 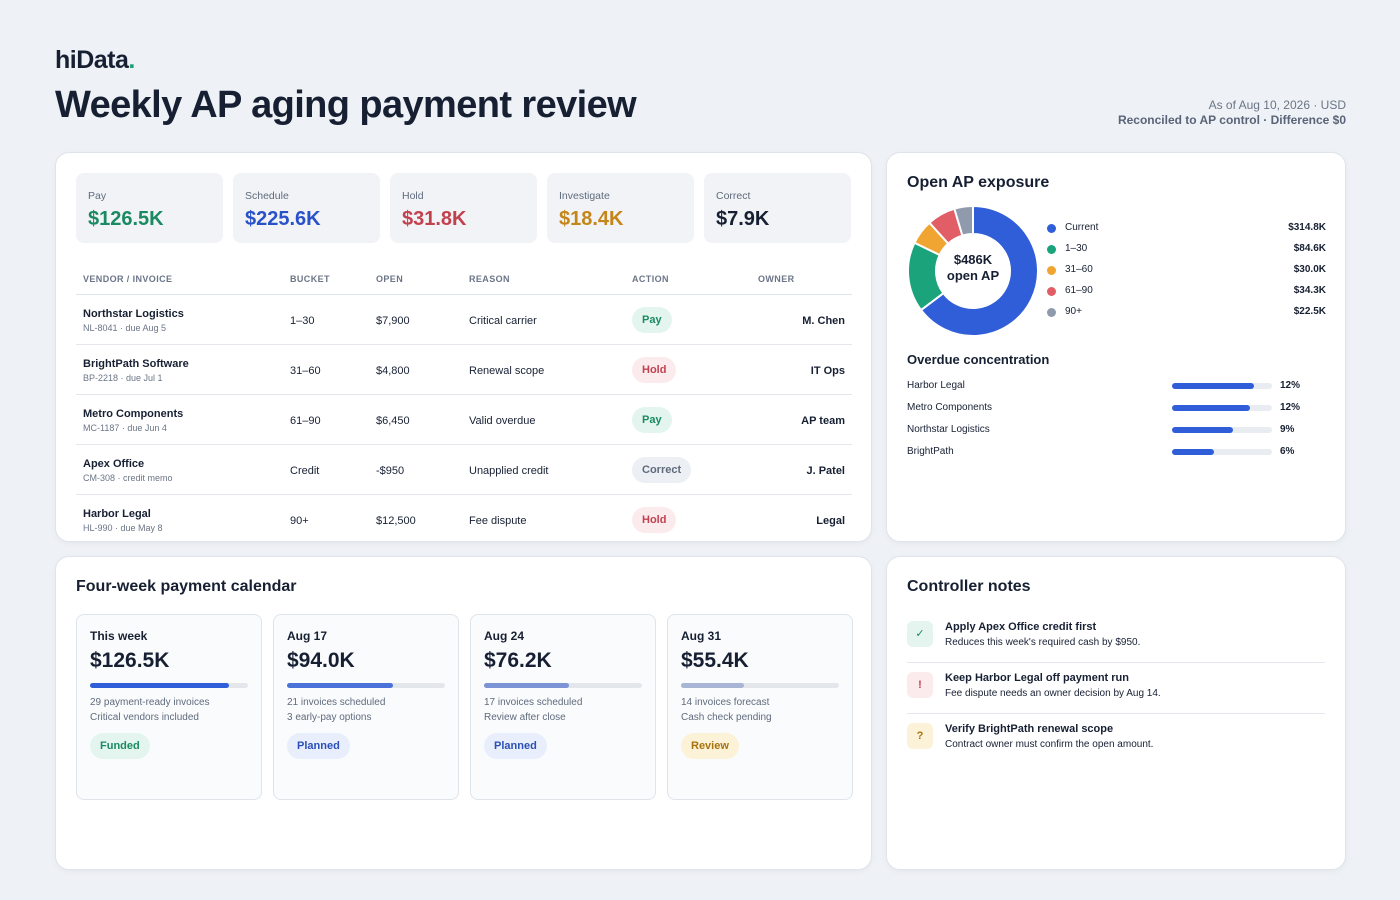 What do you see at coordinates (1186, 294) in the screenshot?
I see `legend-item: 61–90 $34.3K` at bounding box center [1186, 294].